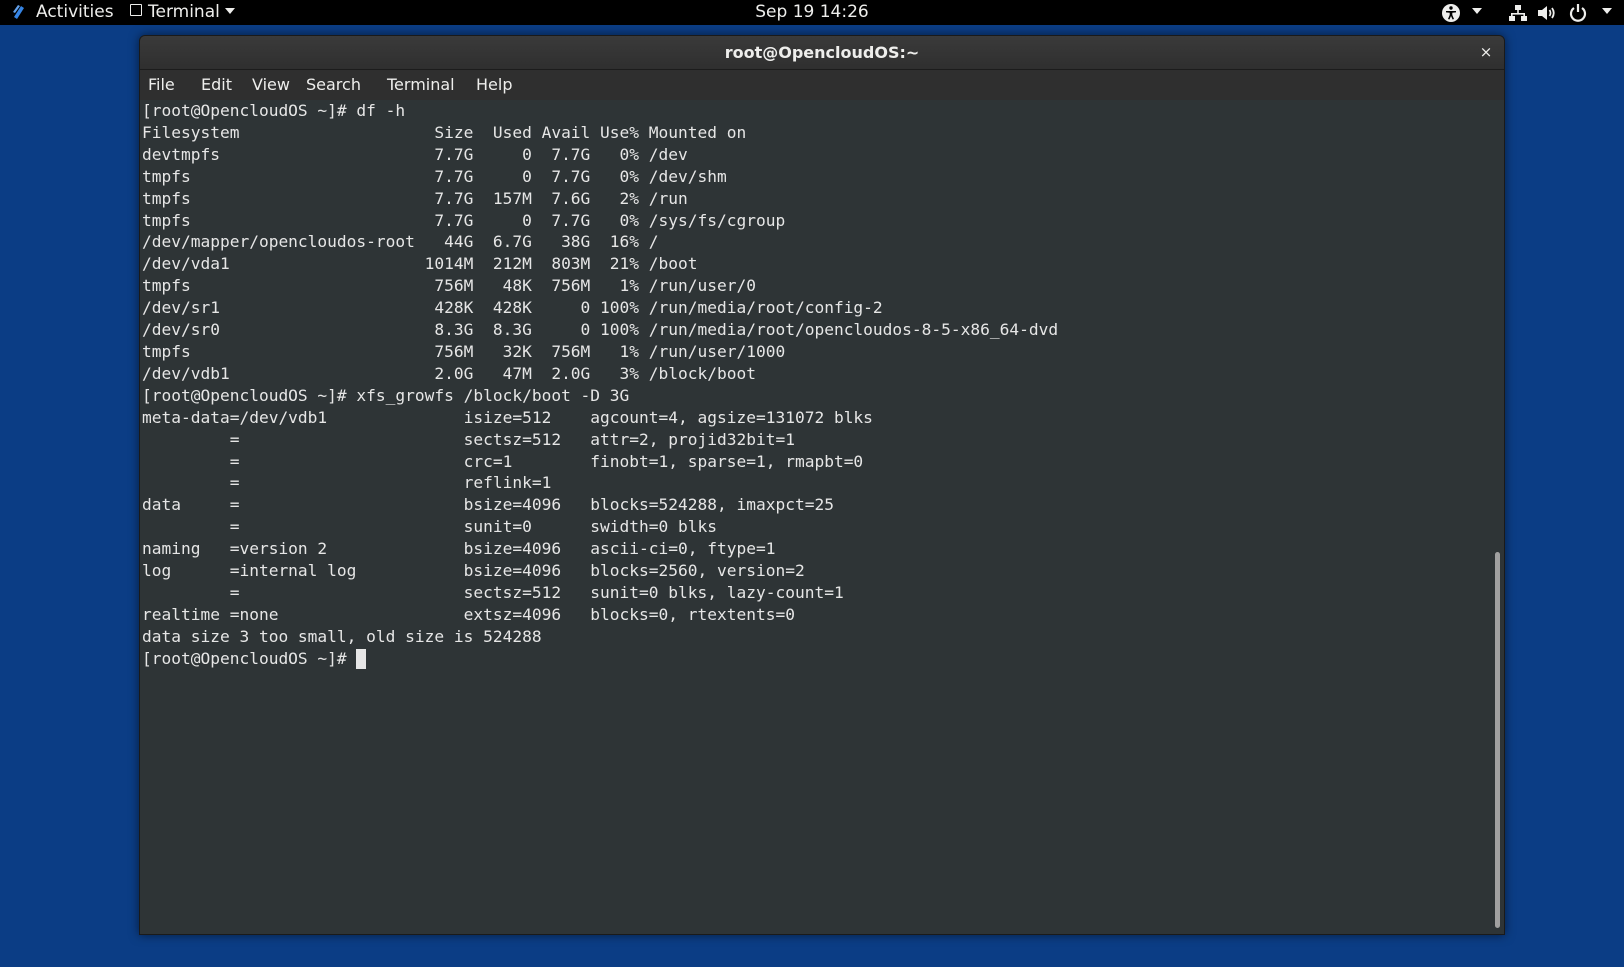  I want to click on terminal-line: = crc=1 finobt=1, sparse=1, rmapbt=0, so click(503, 461).